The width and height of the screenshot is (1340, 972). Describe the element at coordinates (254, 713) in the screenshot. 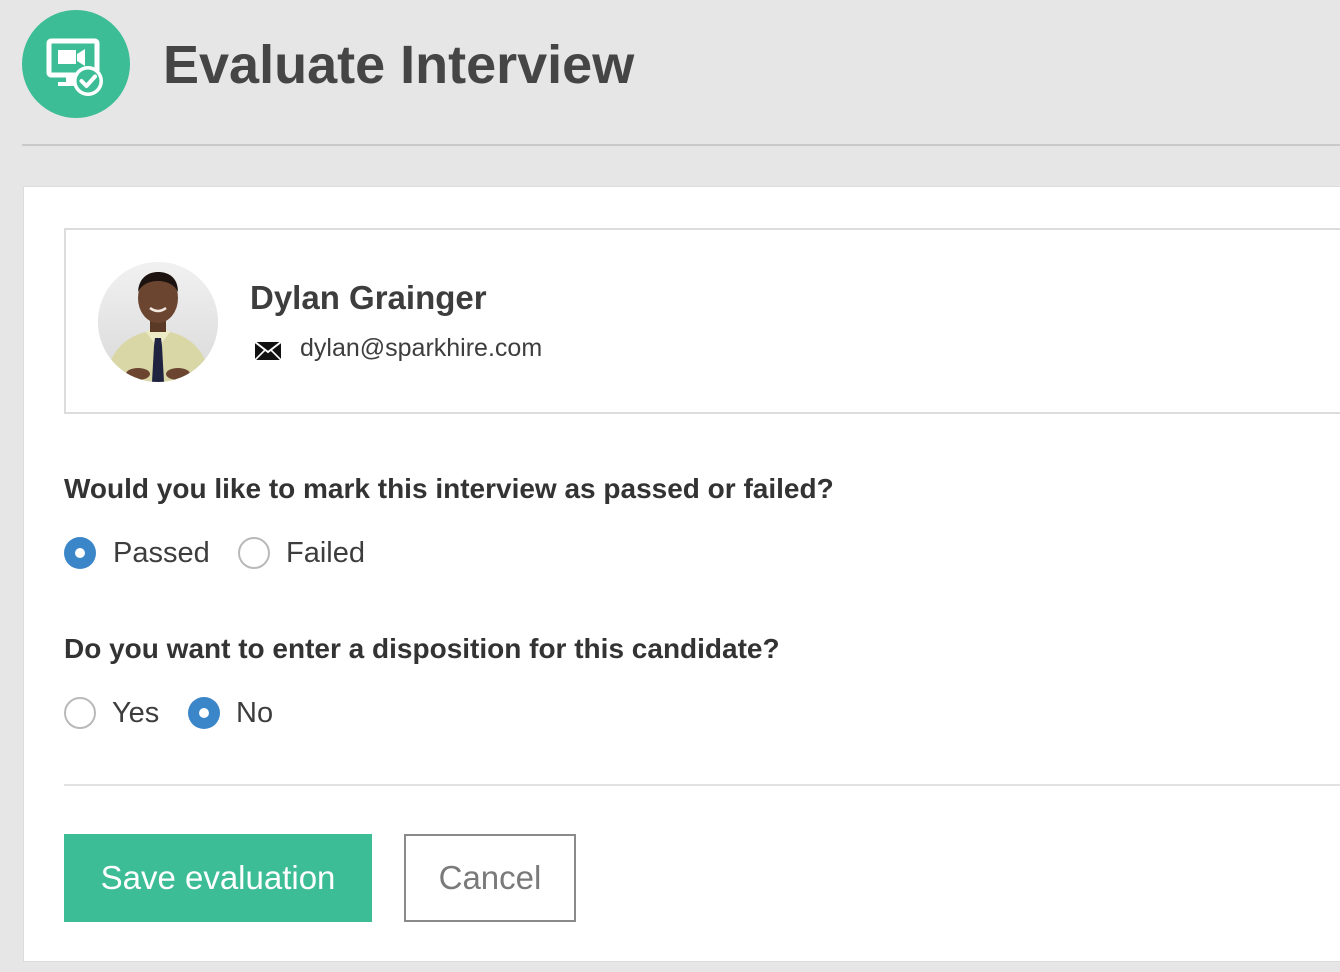

I see `disposition-no-label: No` at that location.